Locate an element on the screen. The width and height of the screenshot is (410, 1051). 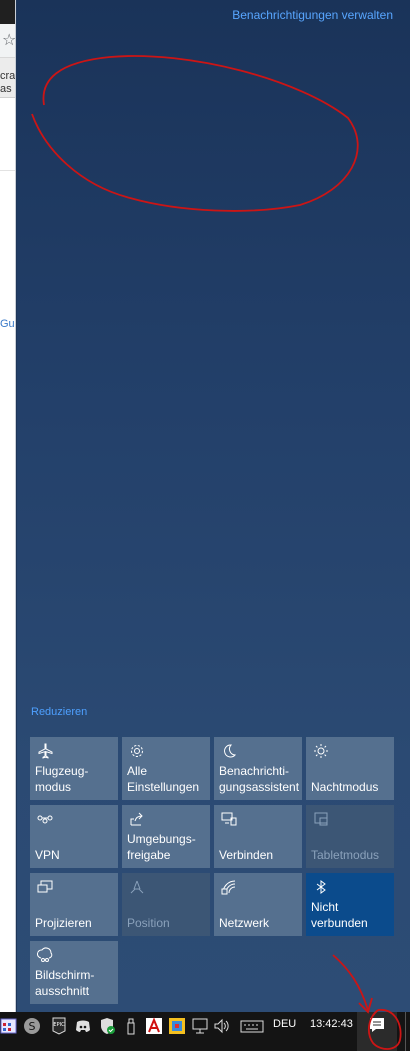
skype-icon: S is located at coordinates (32, 1026).